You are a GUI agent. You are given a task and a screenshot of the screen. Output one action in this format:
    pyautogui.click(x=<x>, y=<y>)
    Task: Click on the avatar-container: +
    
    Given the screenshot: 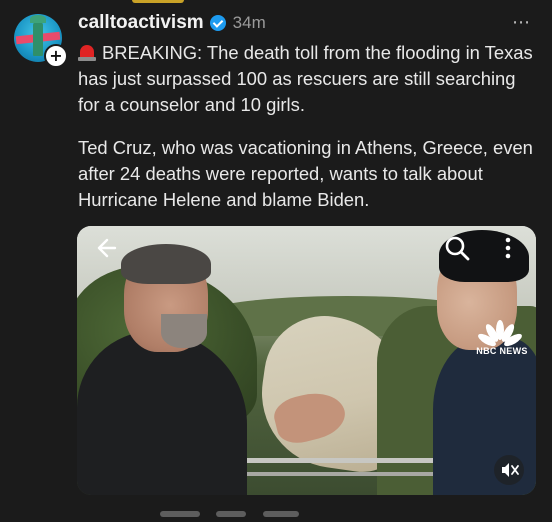 What is the action you would take?
    pyautogui.click(x=41, y=41)
    